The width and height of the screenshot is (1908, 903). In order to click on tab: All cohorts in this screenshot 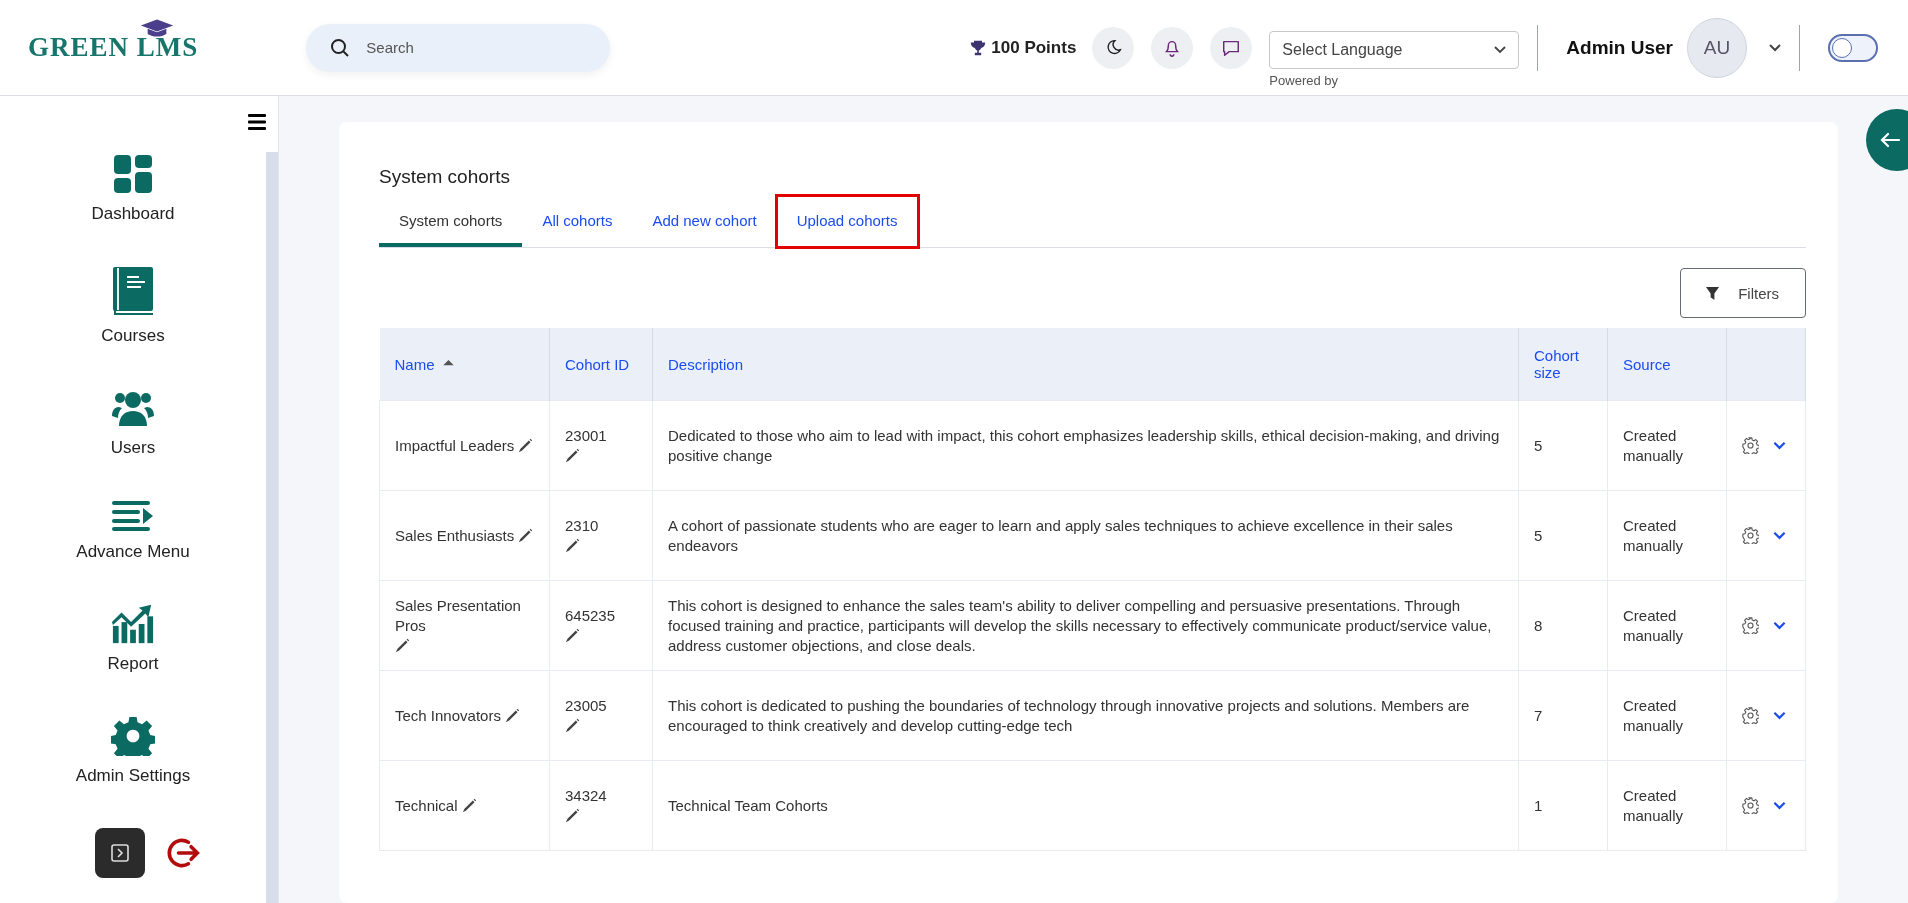, I will do `click(577, 224)`.